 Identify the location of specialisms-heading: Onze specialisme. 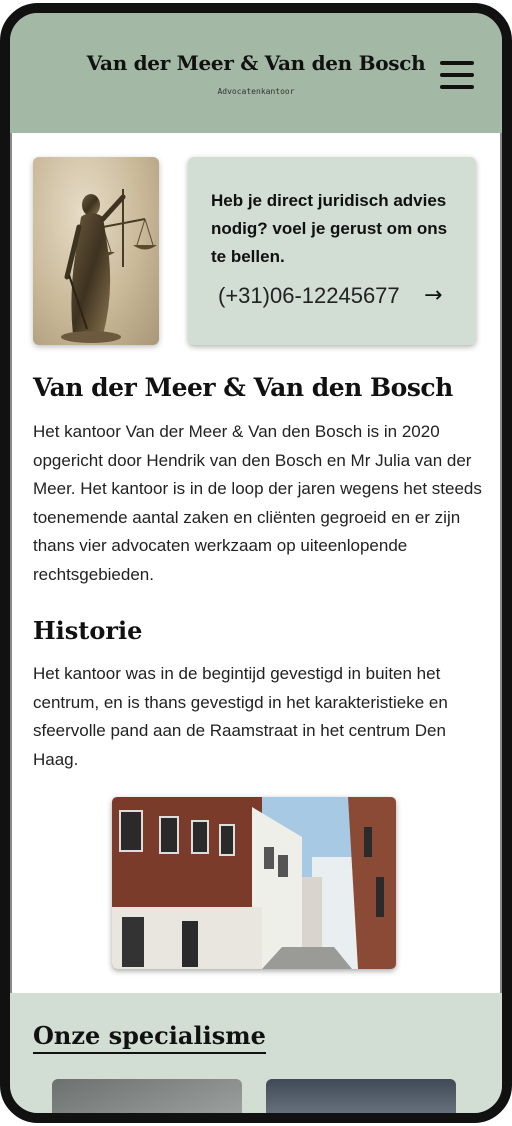
(149, 1037).